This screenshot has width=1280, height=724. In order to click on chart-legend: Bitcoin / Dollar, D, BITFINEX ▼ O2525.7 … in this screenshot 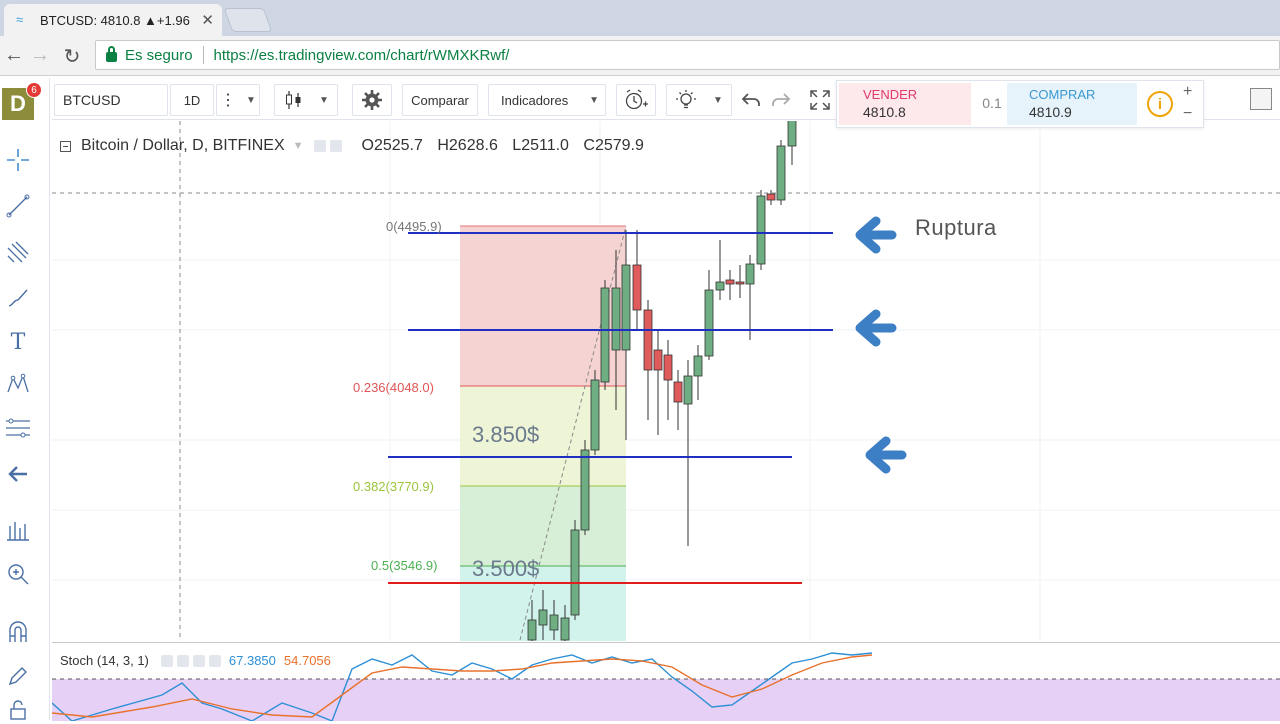, I will do `click(352, 146)`.